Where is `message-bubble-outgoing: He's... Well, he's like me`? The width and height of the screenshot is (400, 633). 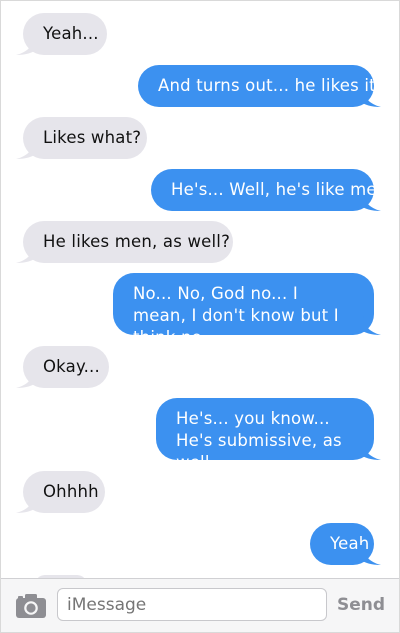 message-bubble-outgoing: He's... Well, he's like me is located at coordinates (266, 190).